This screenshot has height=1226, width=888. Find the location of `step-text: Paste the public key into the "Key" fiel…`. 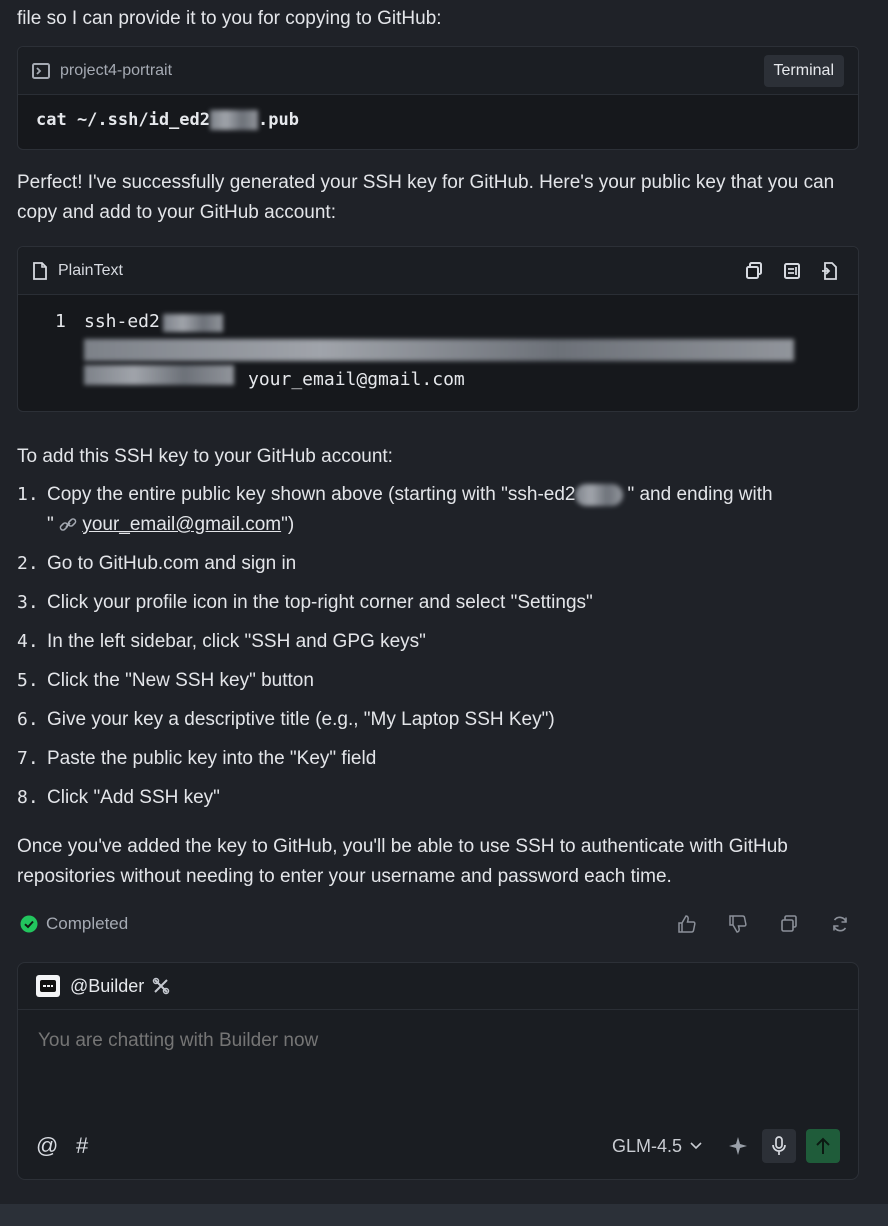

step-text: Paste the public key into the "Key" fiel… is located at coordinates (212, 758).